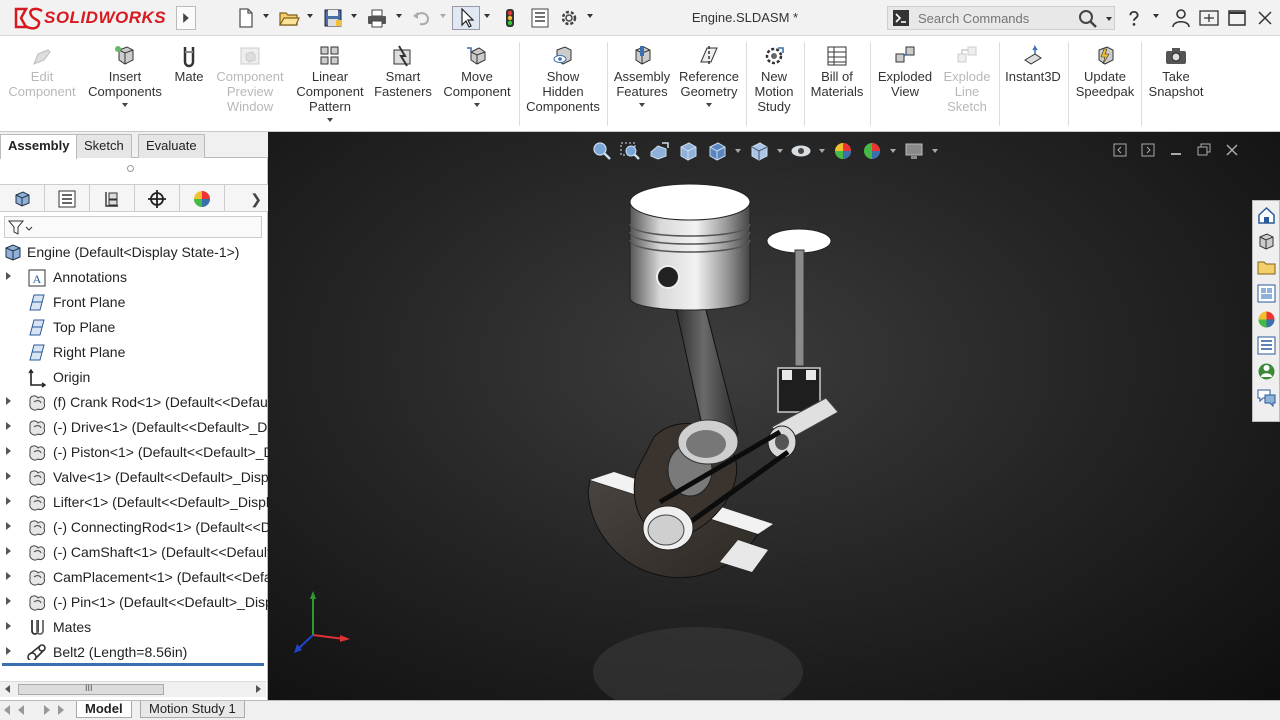 Image resolution: width=1280 pixels, height=720 pixels. Describe the element at coordinates (630, 151) in the screenshot. I see `zoom-to-area-icon` at that location.